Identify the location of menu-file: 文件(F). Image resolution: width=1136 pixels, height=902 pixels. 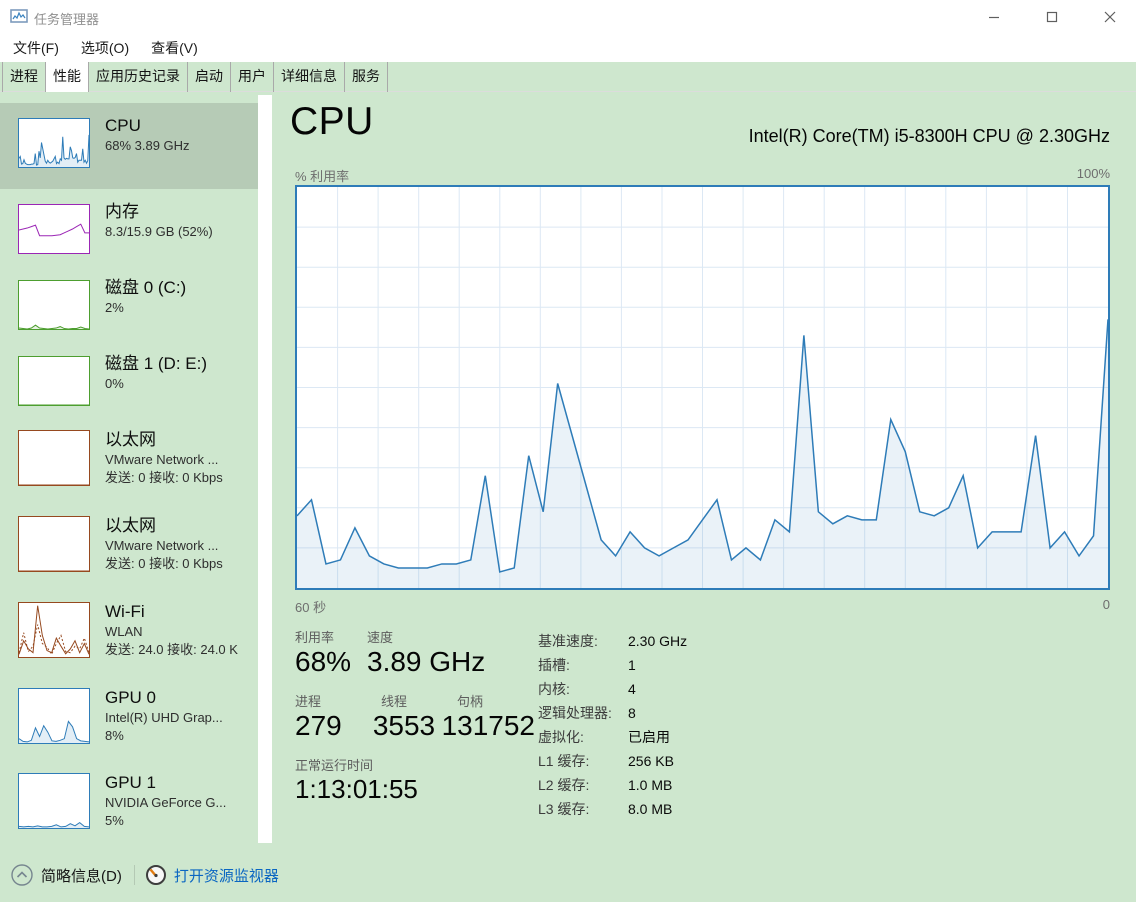
(35, 48).